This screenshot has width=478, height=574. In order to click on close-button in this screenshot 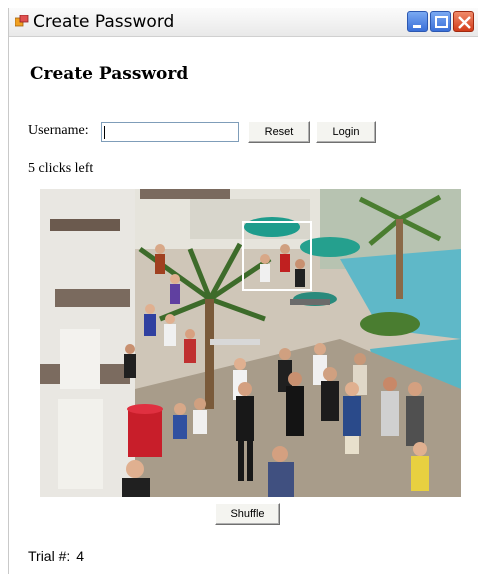, I will do `click(463, 21)`.